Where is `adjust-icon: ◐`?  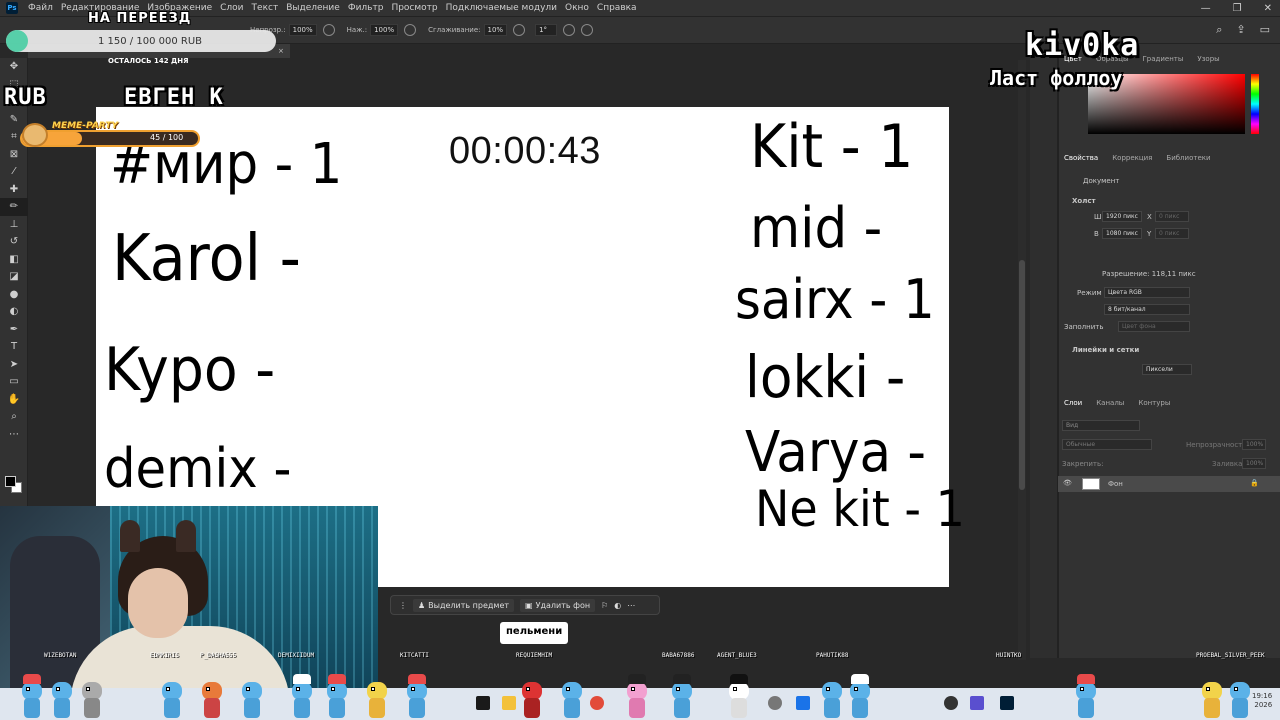 adjust-icon: ◐ is located at coordinates (617, 605).